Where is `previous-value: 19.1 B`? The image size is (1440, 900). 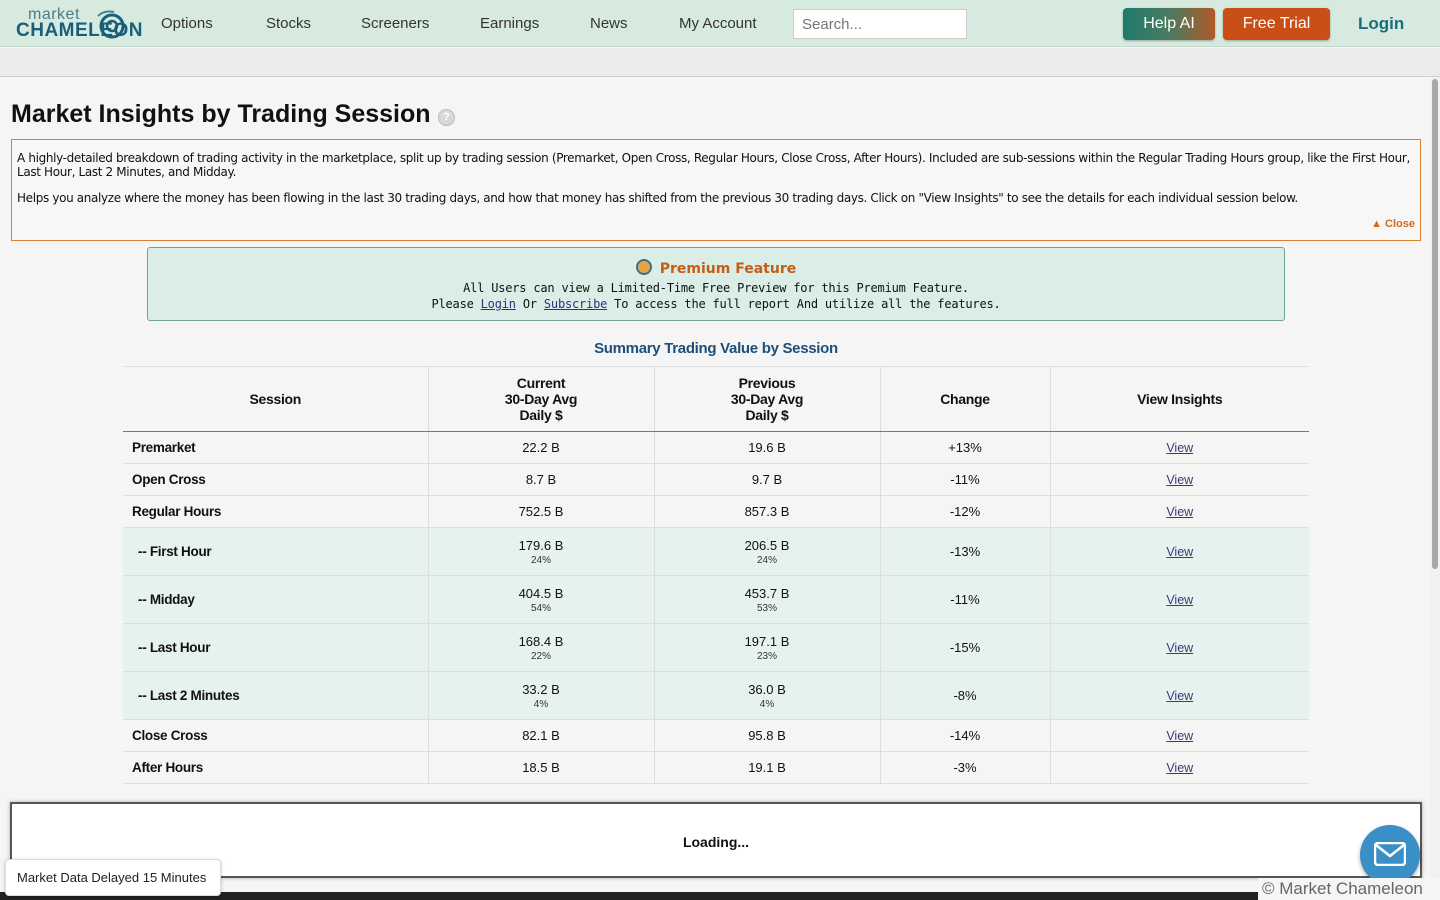
previous-value: 19.1 B is located at coordinates (766, 767).